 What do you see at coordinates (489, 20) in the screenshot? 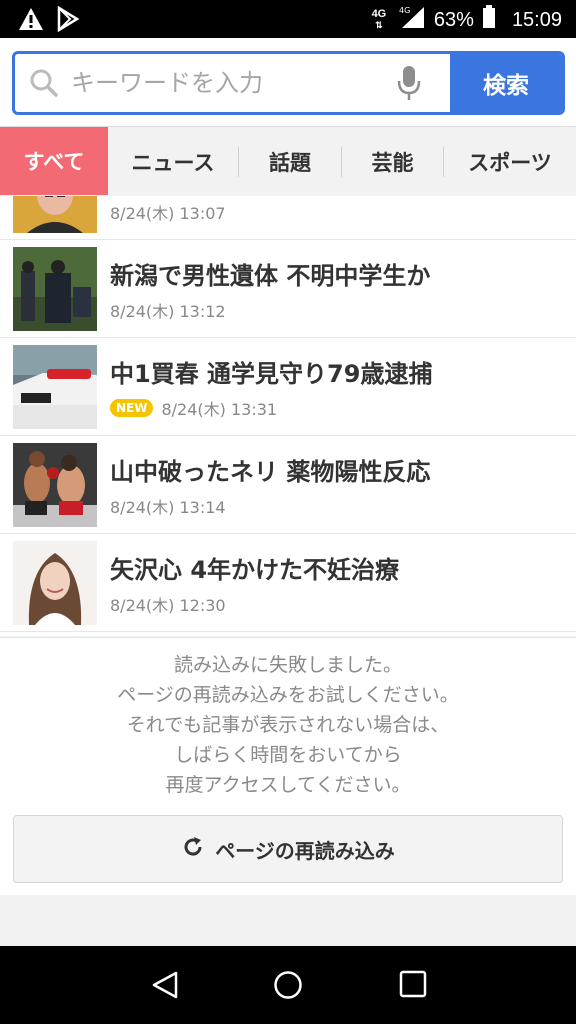
I see `battery-icon` at bounding box center [489, 20].